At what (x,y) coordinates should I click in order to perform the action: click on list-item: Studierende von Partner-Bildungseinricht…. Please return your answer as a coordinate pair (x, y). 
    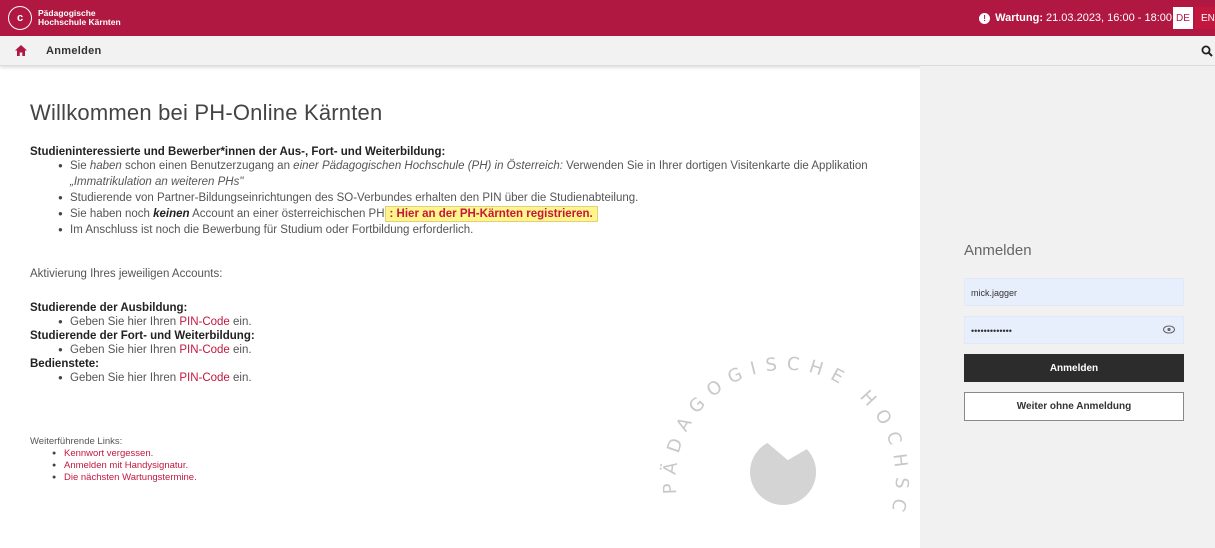
    Looking at the image, I should click on (484, 198).